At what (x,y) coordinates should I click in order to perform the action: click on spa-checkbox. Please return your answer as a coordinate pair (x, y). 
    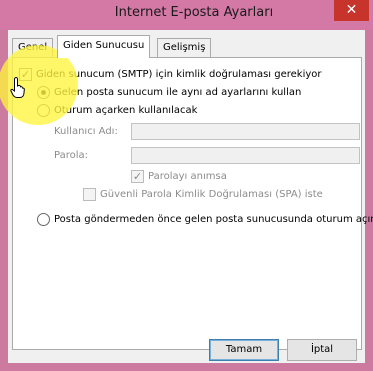
    Looking at the image, I should click on (89, 194).